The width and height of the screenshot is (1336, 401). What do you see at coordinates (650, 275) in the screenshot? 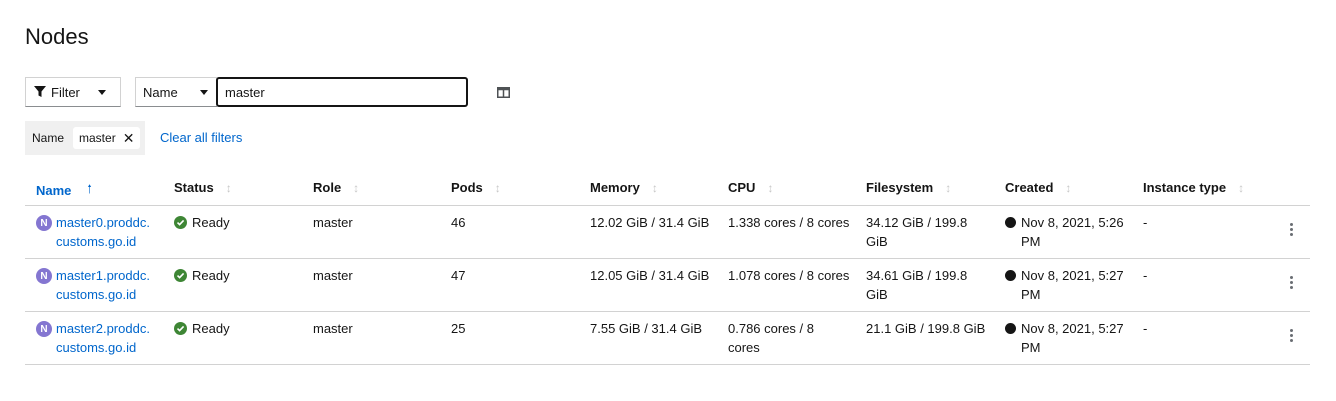
I see `memory-cell: 12.05 GiB / 31.4 GiB` at bounding box center [650, 275].